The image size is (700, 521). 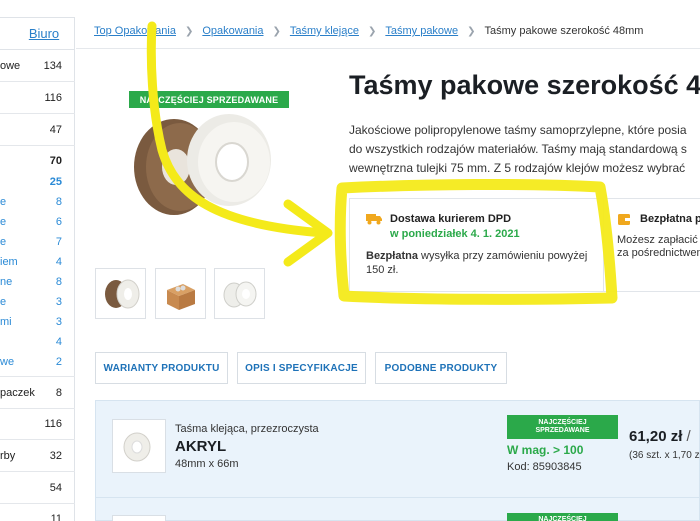 I want to click on sidebar-item-label: rby, so click(x=8, y=456).